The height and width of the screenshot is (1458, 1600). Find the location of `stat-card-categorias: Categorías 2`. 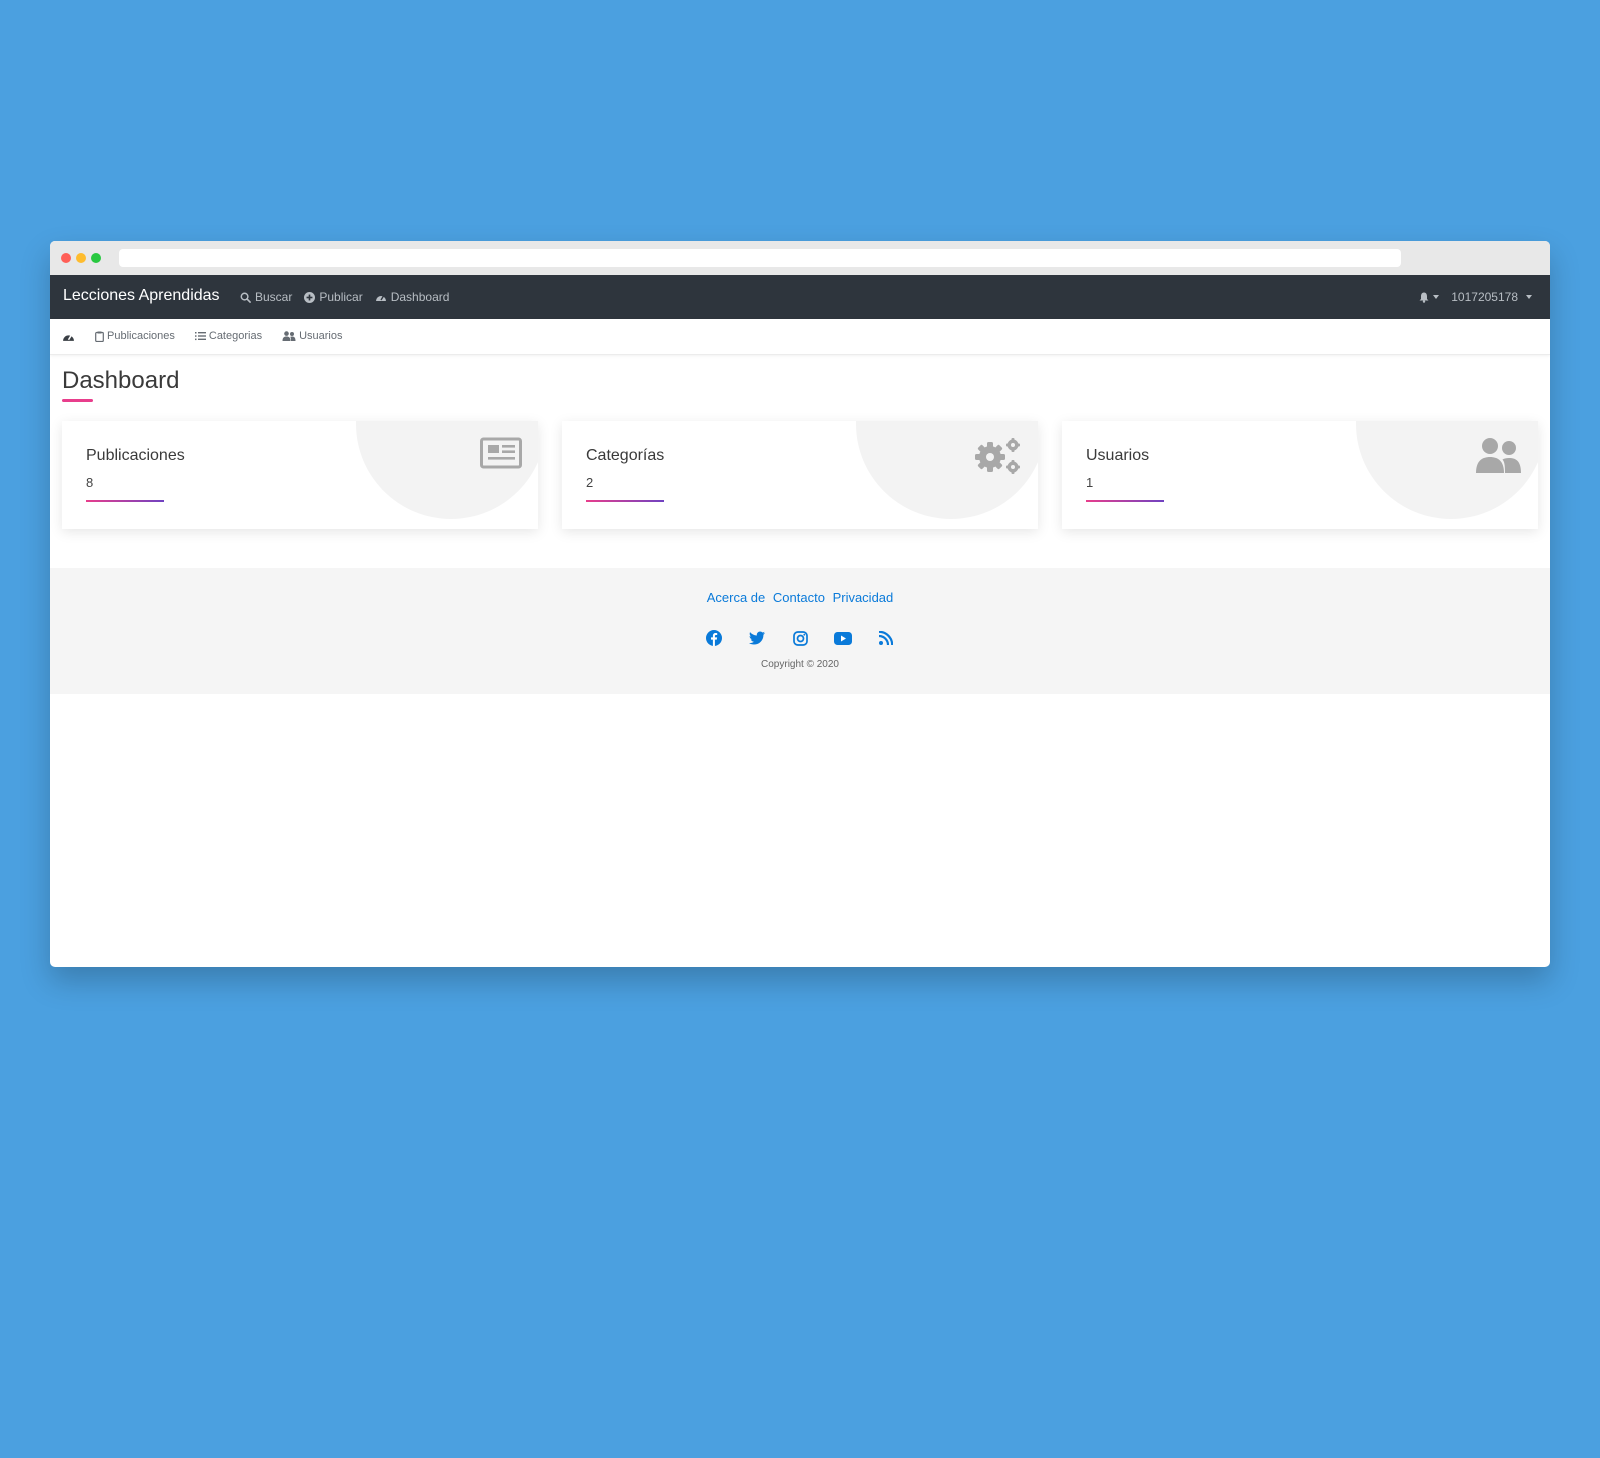

stat-card-categorias: Categorías 2 is located at coordinates (800, 475).